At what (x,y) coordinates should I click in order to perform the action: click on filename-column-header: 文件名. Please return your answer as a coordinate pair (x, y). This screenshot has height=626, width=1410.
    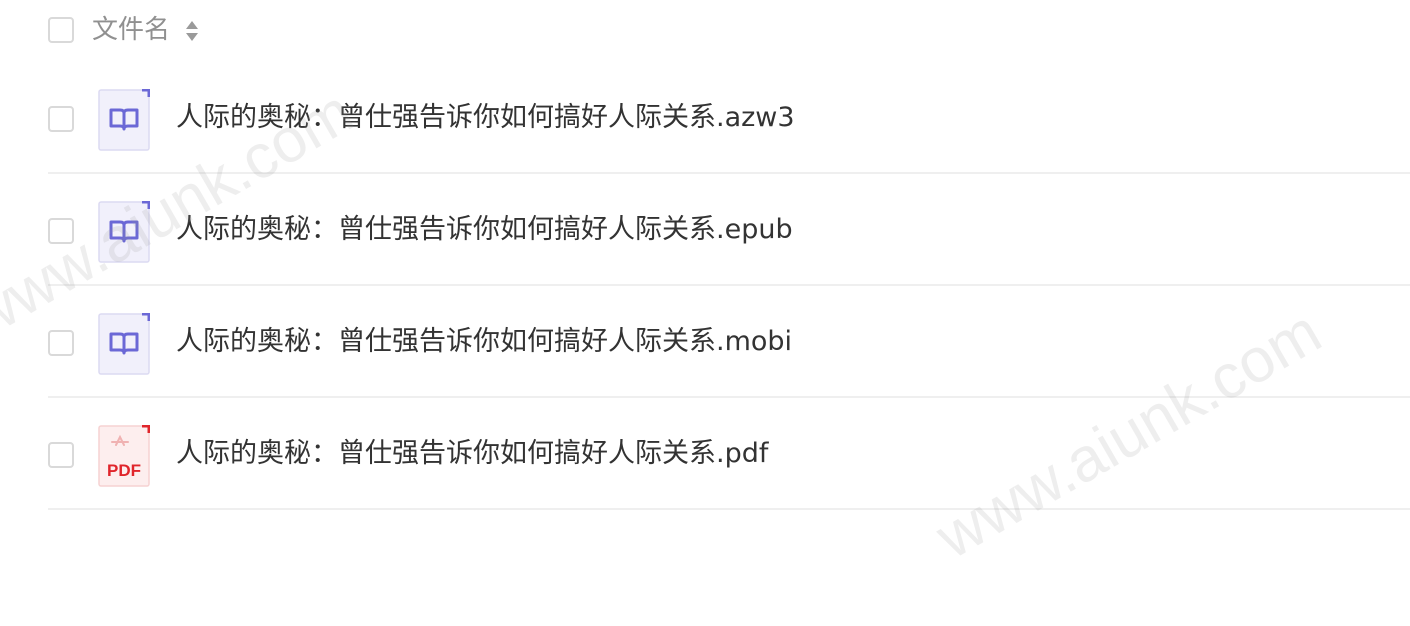
    Looking at the image, I should click on (131, 30).